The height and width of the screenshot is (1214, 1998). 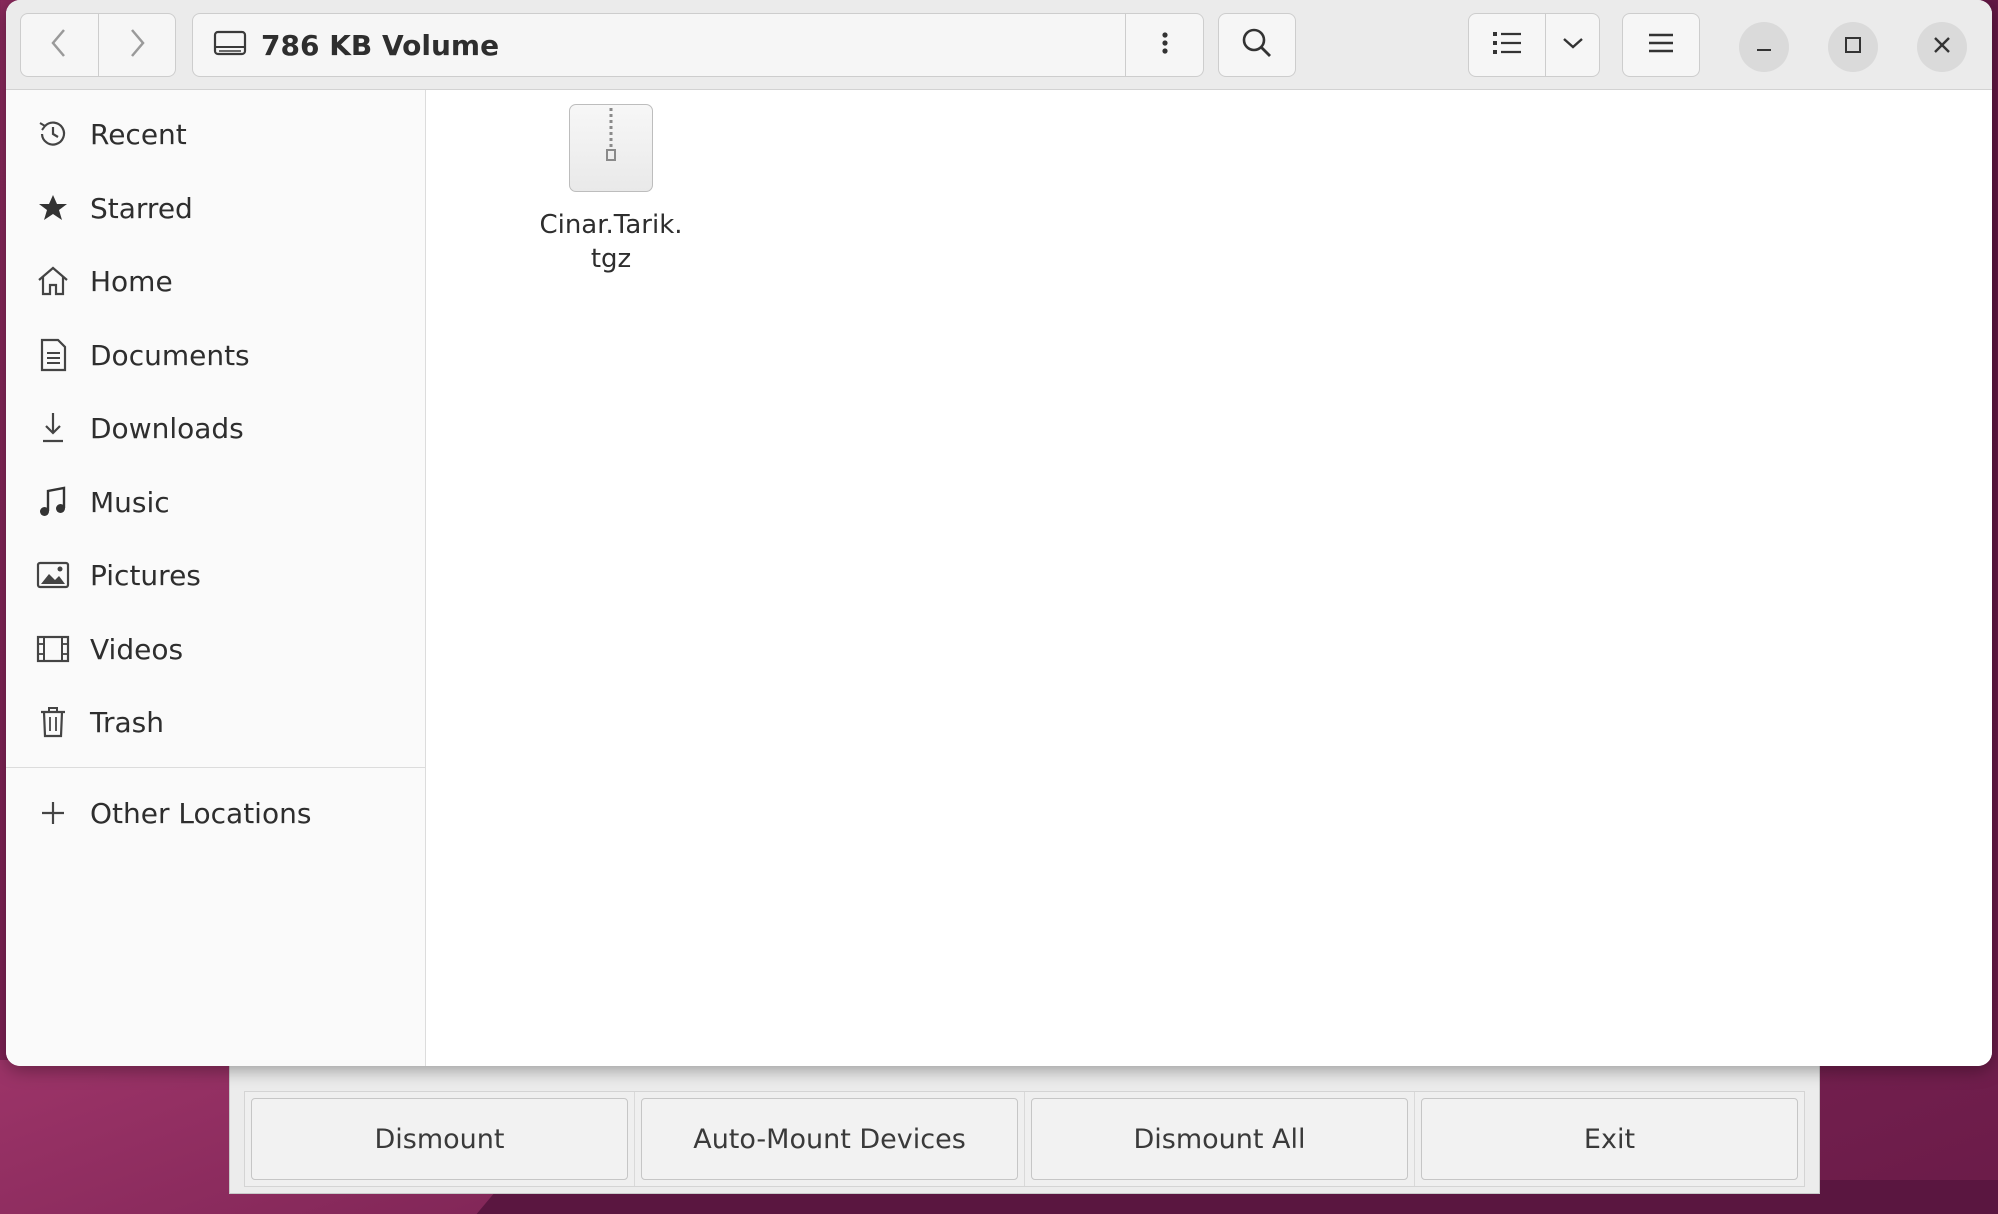 I want to click on dismount-all-button: Dismount All, so click(x=1219, y=1139).